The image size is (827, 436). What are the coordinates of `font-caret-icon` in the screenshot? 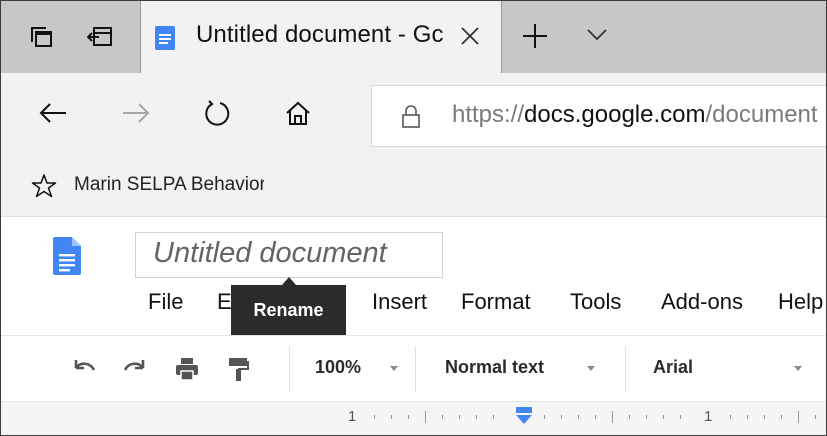 It's located at (798, 368).